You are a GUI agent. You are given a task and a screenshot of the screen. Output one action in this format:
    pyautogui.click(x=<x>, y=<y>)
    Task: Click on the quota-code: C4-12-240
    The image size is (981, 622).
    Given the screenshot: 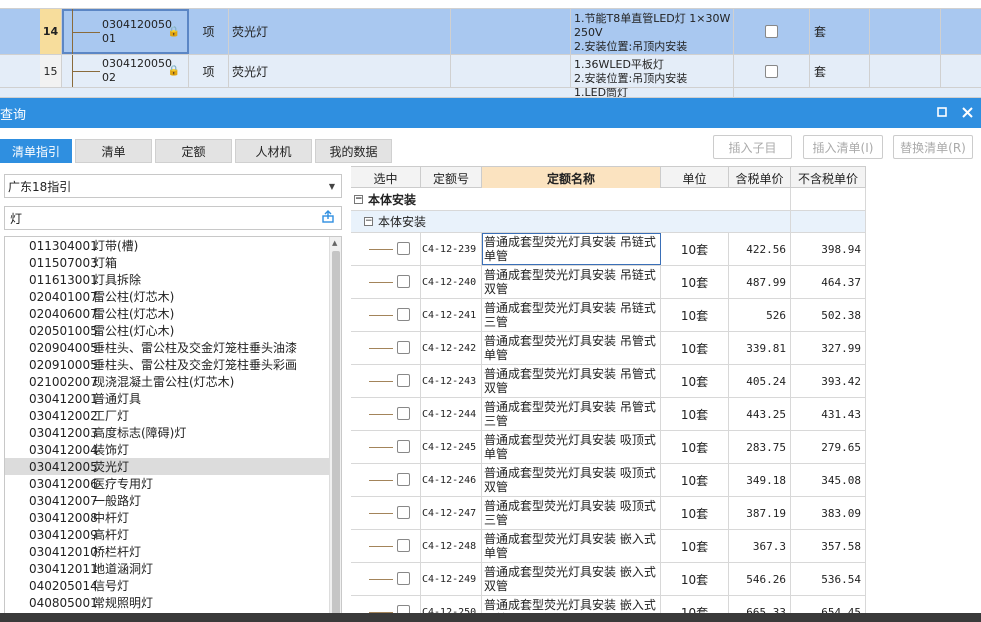 What is the action you would take?
    pyautogui.click(x=451, y=282)
    